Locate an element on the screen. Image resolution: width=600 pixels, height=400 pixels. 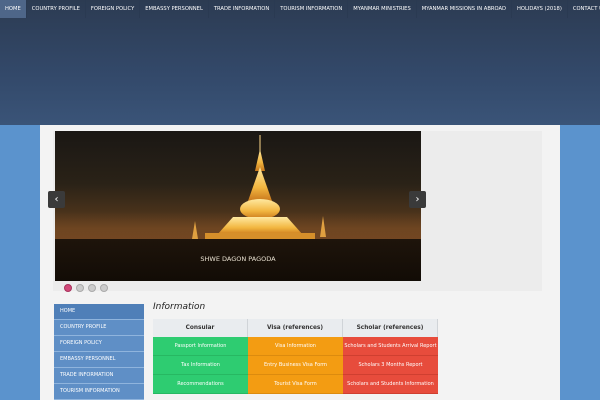
header-consular: Consular is located at coordinates (200, 328).